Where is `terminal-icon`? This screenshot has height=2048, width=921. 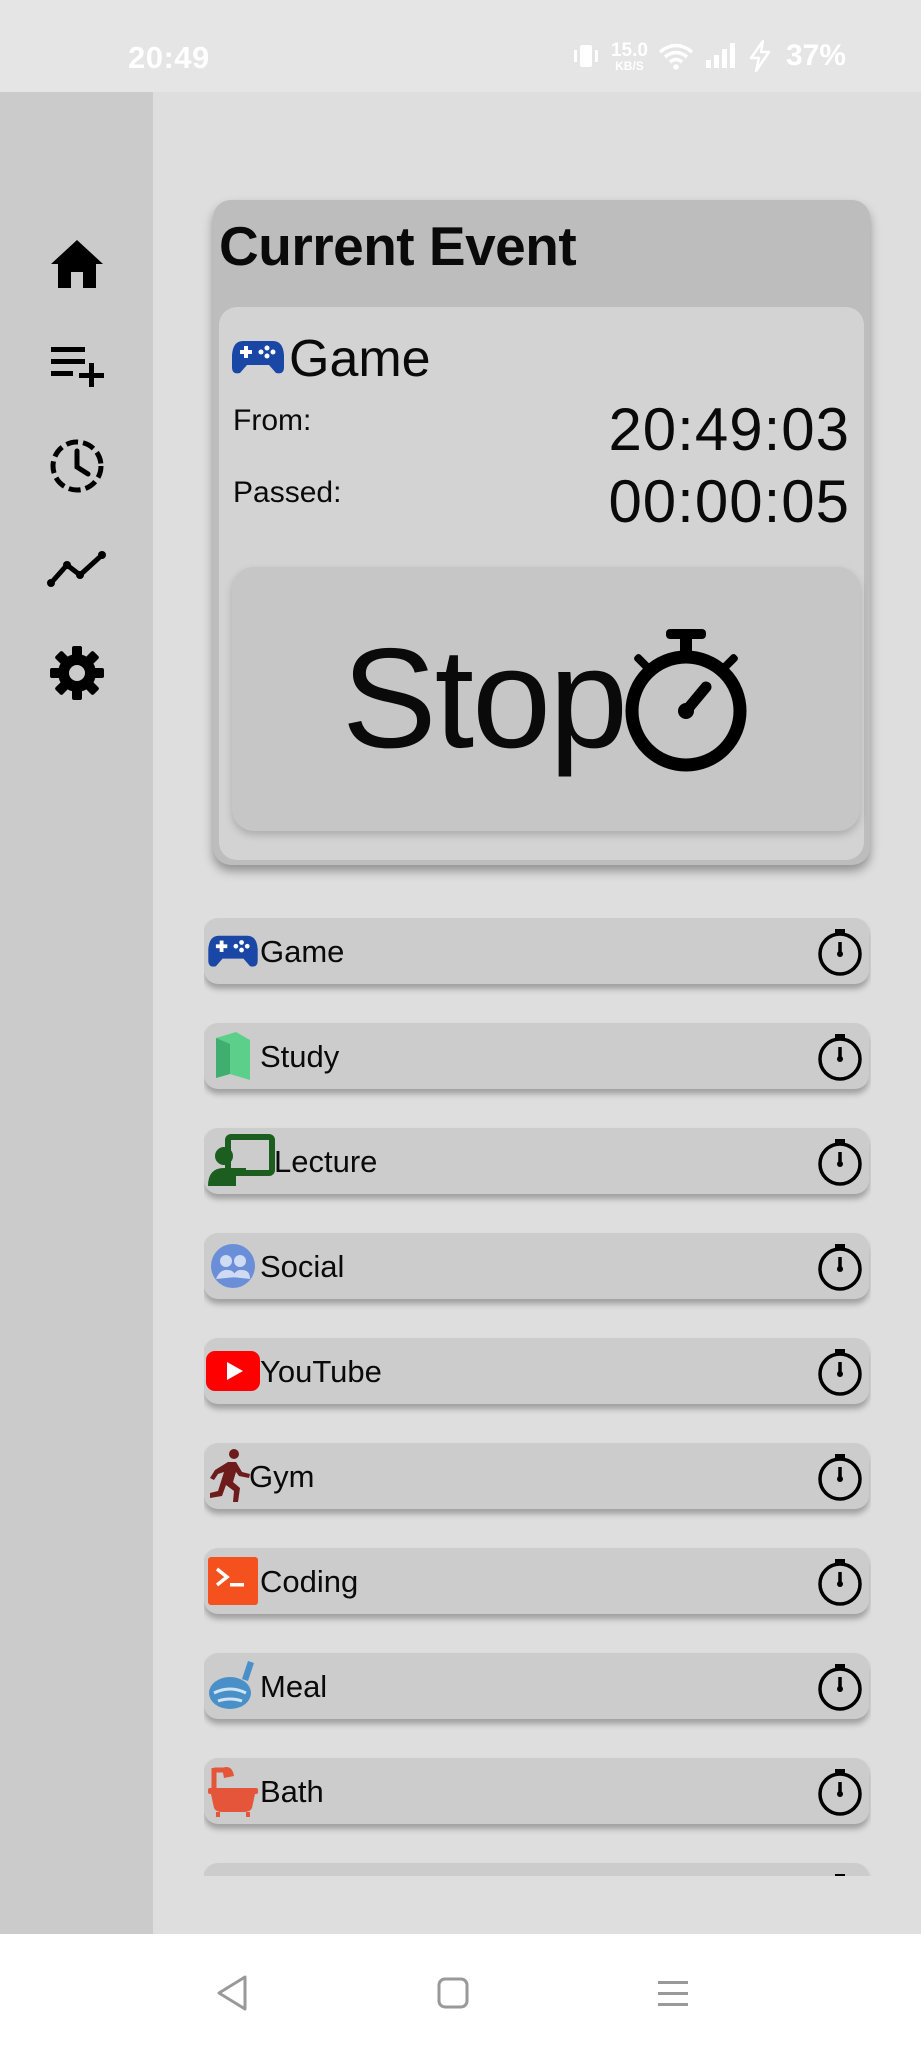 terminal-icon is located at coordinates (233, 1581).